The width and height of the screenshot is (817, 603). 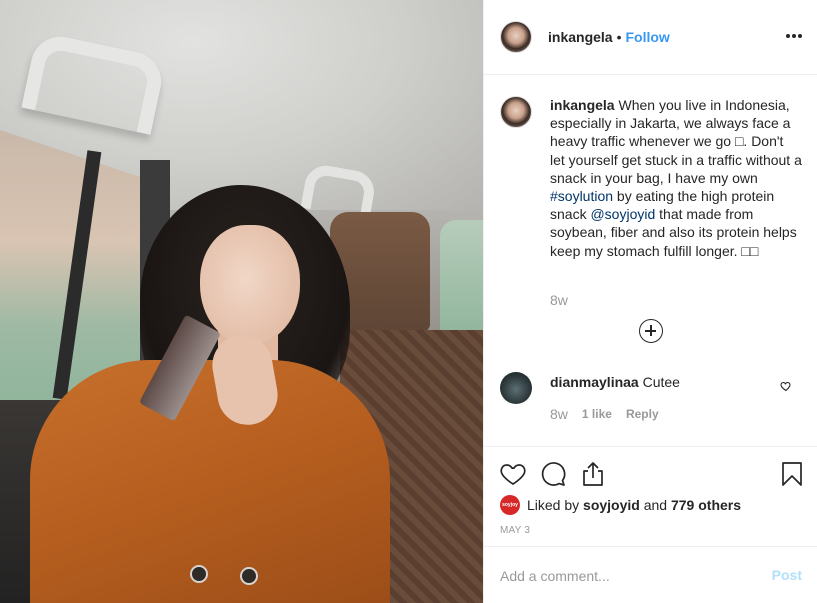 I want to click on follow-button: Follow, so click(x=648, y=37).